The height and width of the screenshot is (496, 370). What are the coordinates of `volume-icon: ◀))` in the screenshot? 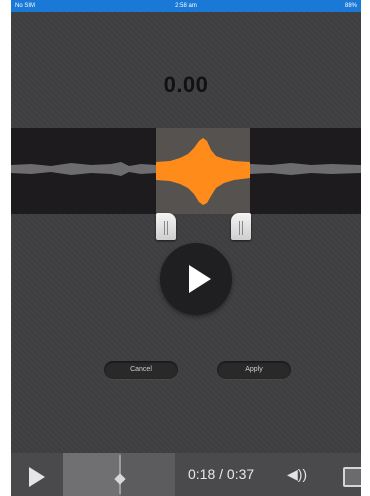 It's located at (297, 474).